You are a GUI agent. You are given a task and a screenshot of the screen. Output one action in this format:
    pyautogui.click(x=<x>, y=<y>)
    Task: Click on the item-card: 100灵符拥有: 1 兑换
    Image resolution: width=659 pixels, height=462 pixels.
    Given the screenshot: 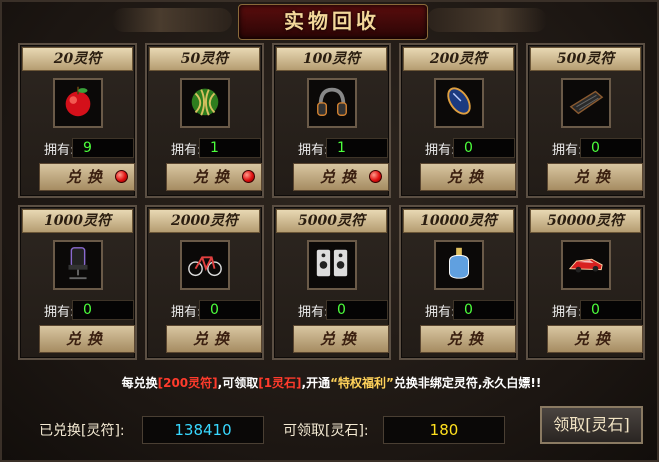 What is the action you would take?
    pyautogui.click(x=331, y=120)
    